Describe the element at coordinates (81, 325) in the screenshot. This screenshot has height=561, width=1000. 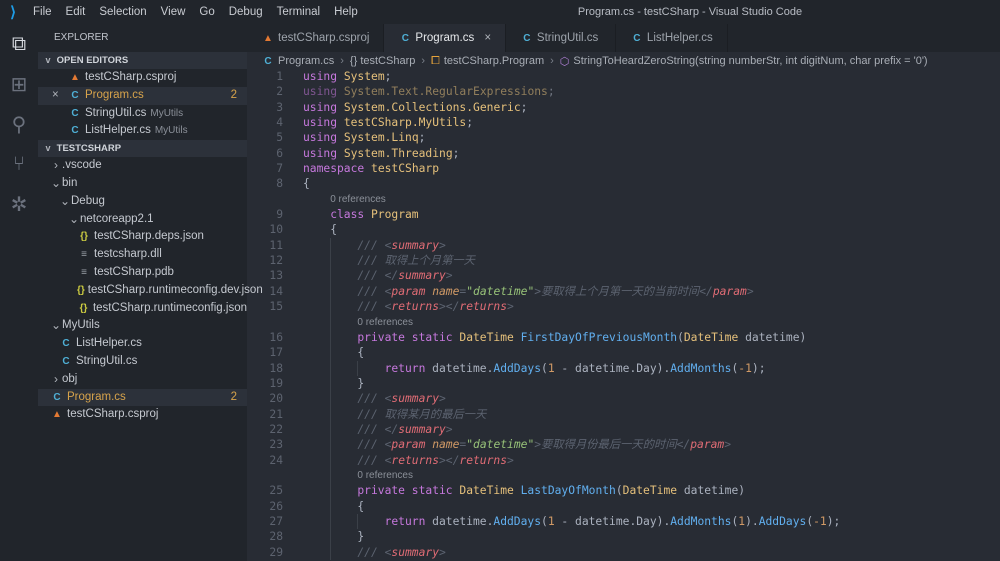
I see `item-label: MyUtils` at that location.